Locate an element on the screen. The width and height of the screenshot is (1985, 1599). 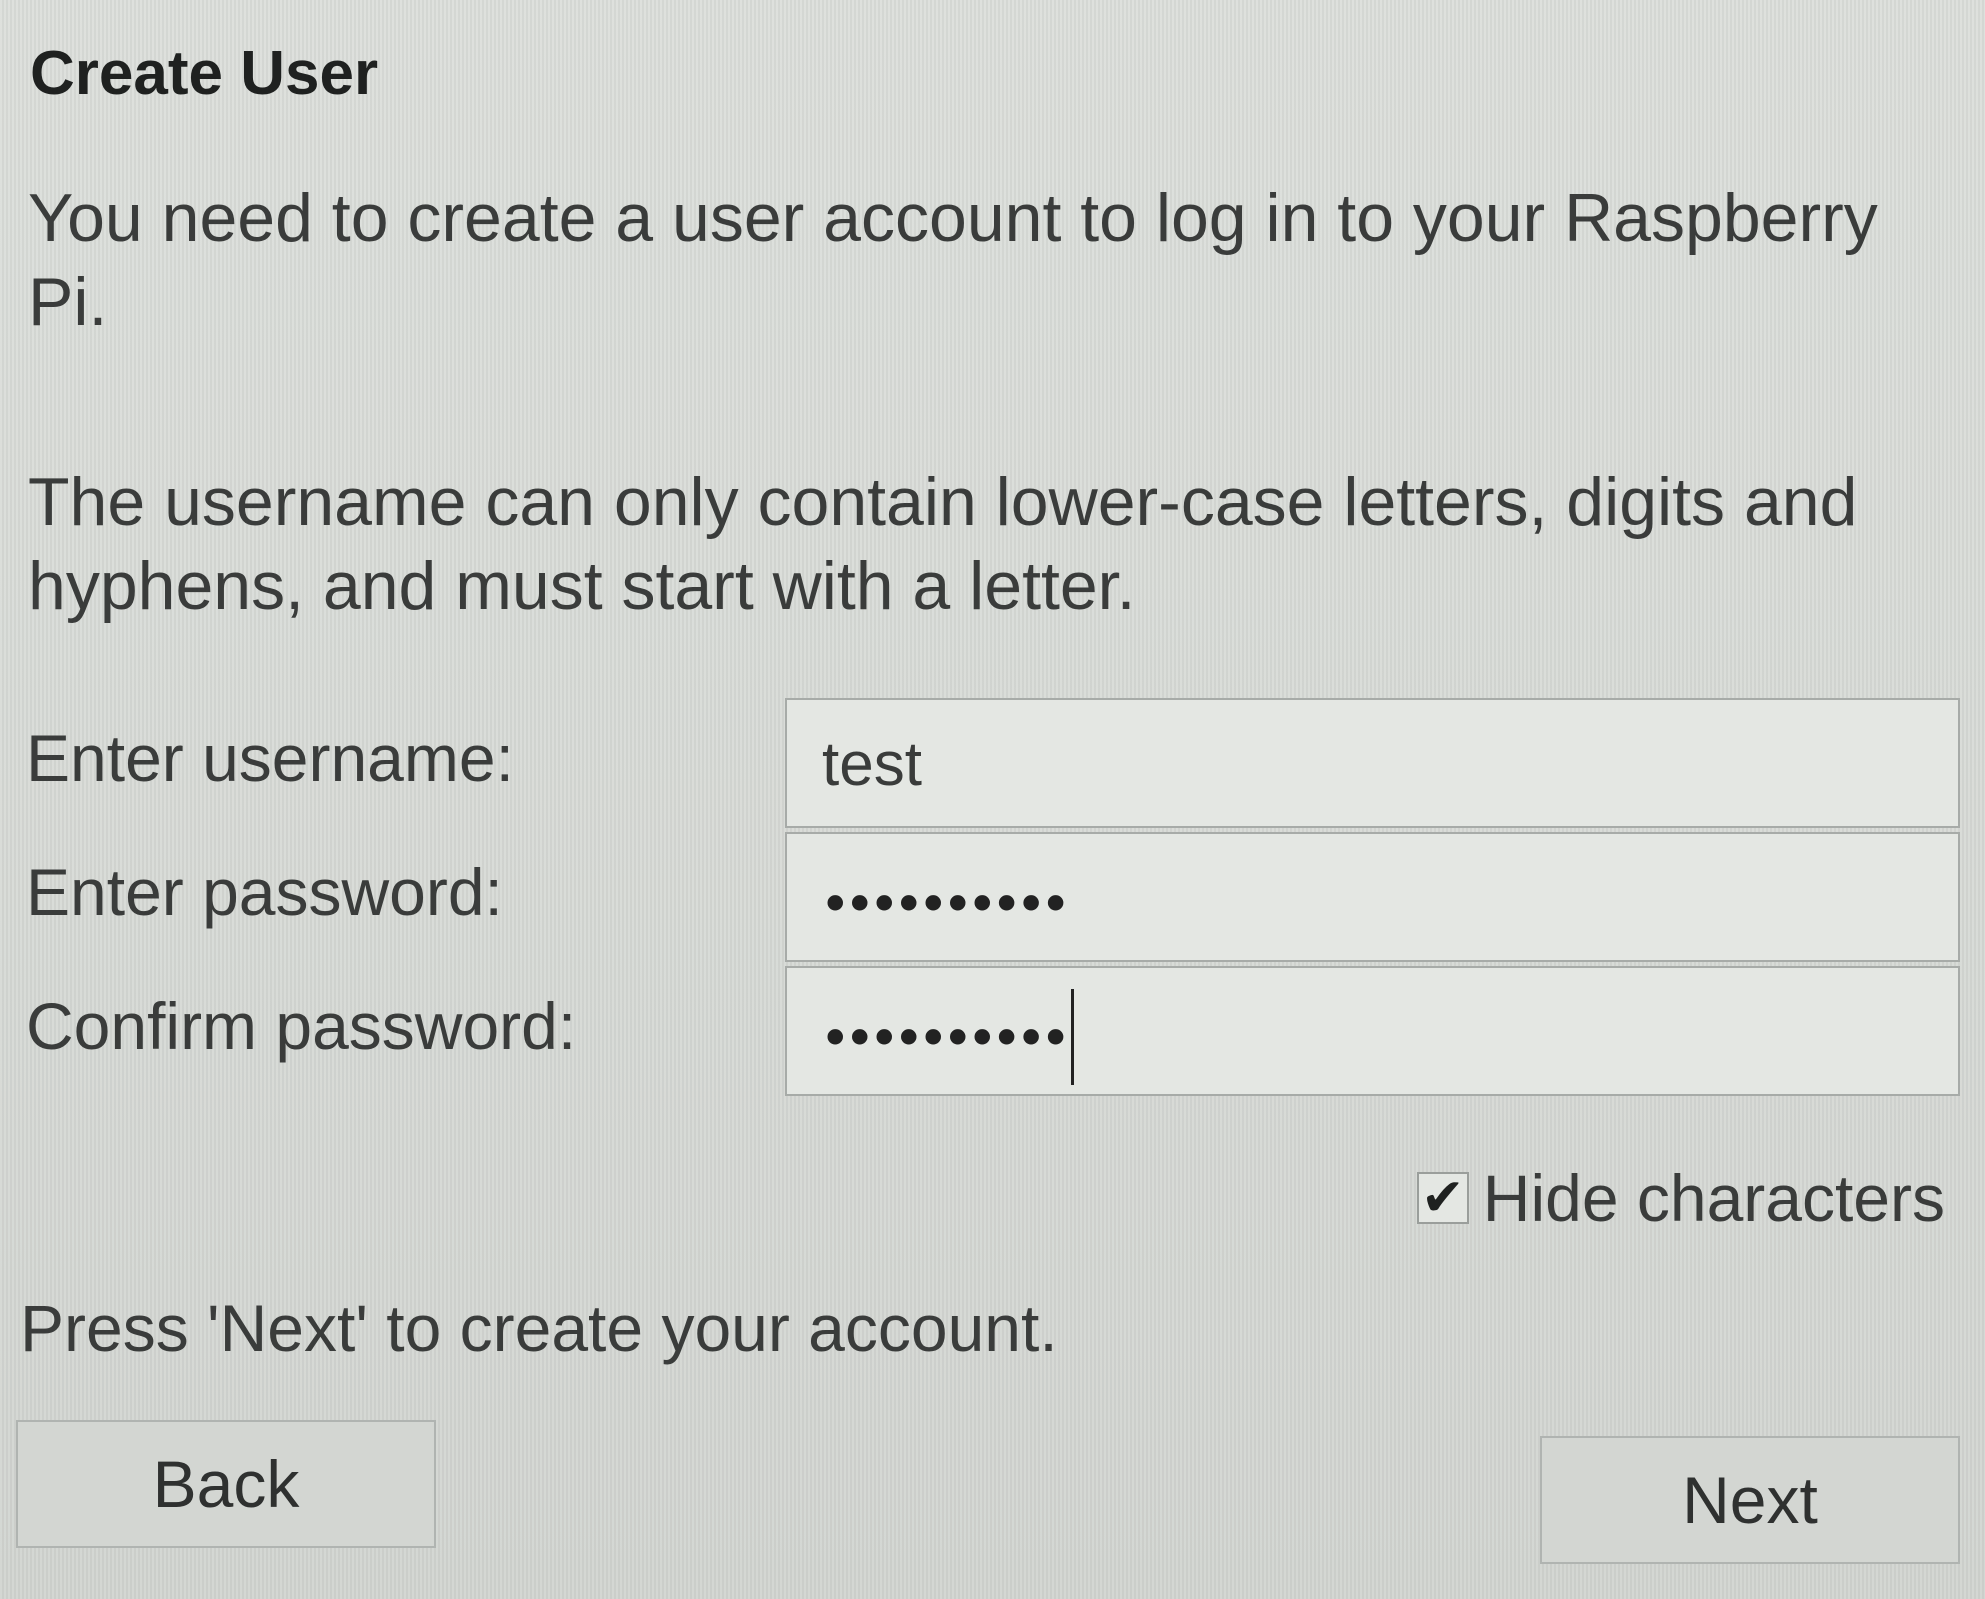
next-button: Next is located at coordinates (1750, 1500).